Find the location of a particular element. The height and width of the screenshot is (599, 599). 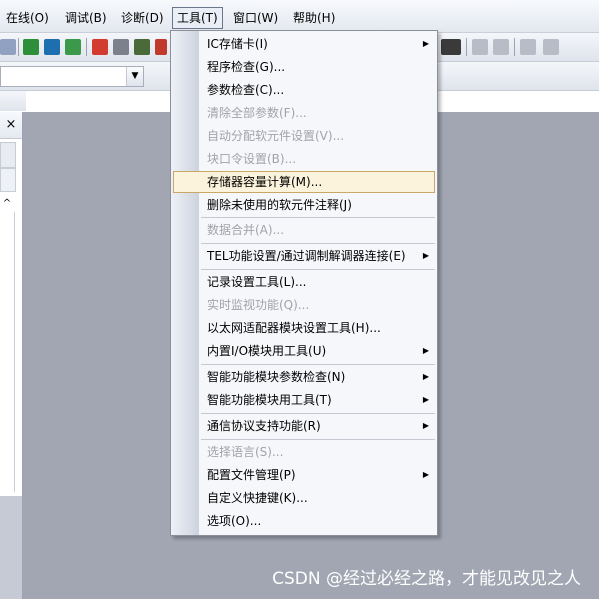

menu-item-builtin-io: 内置I/O模块用工具(U) ▶ is located at coordinates (304, 351).